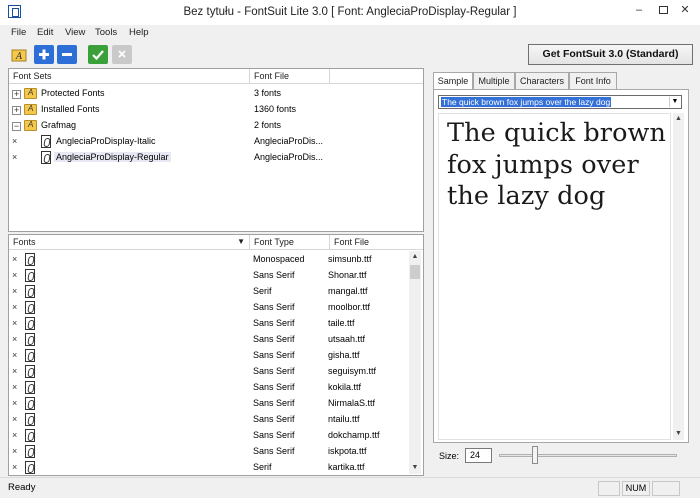 This screenshot has width=700, height=498. Describe the element at coordinates (213, 452) in the screenshot. I see `font-list-row: × Sans Serif iskpota.ttf` at that location.